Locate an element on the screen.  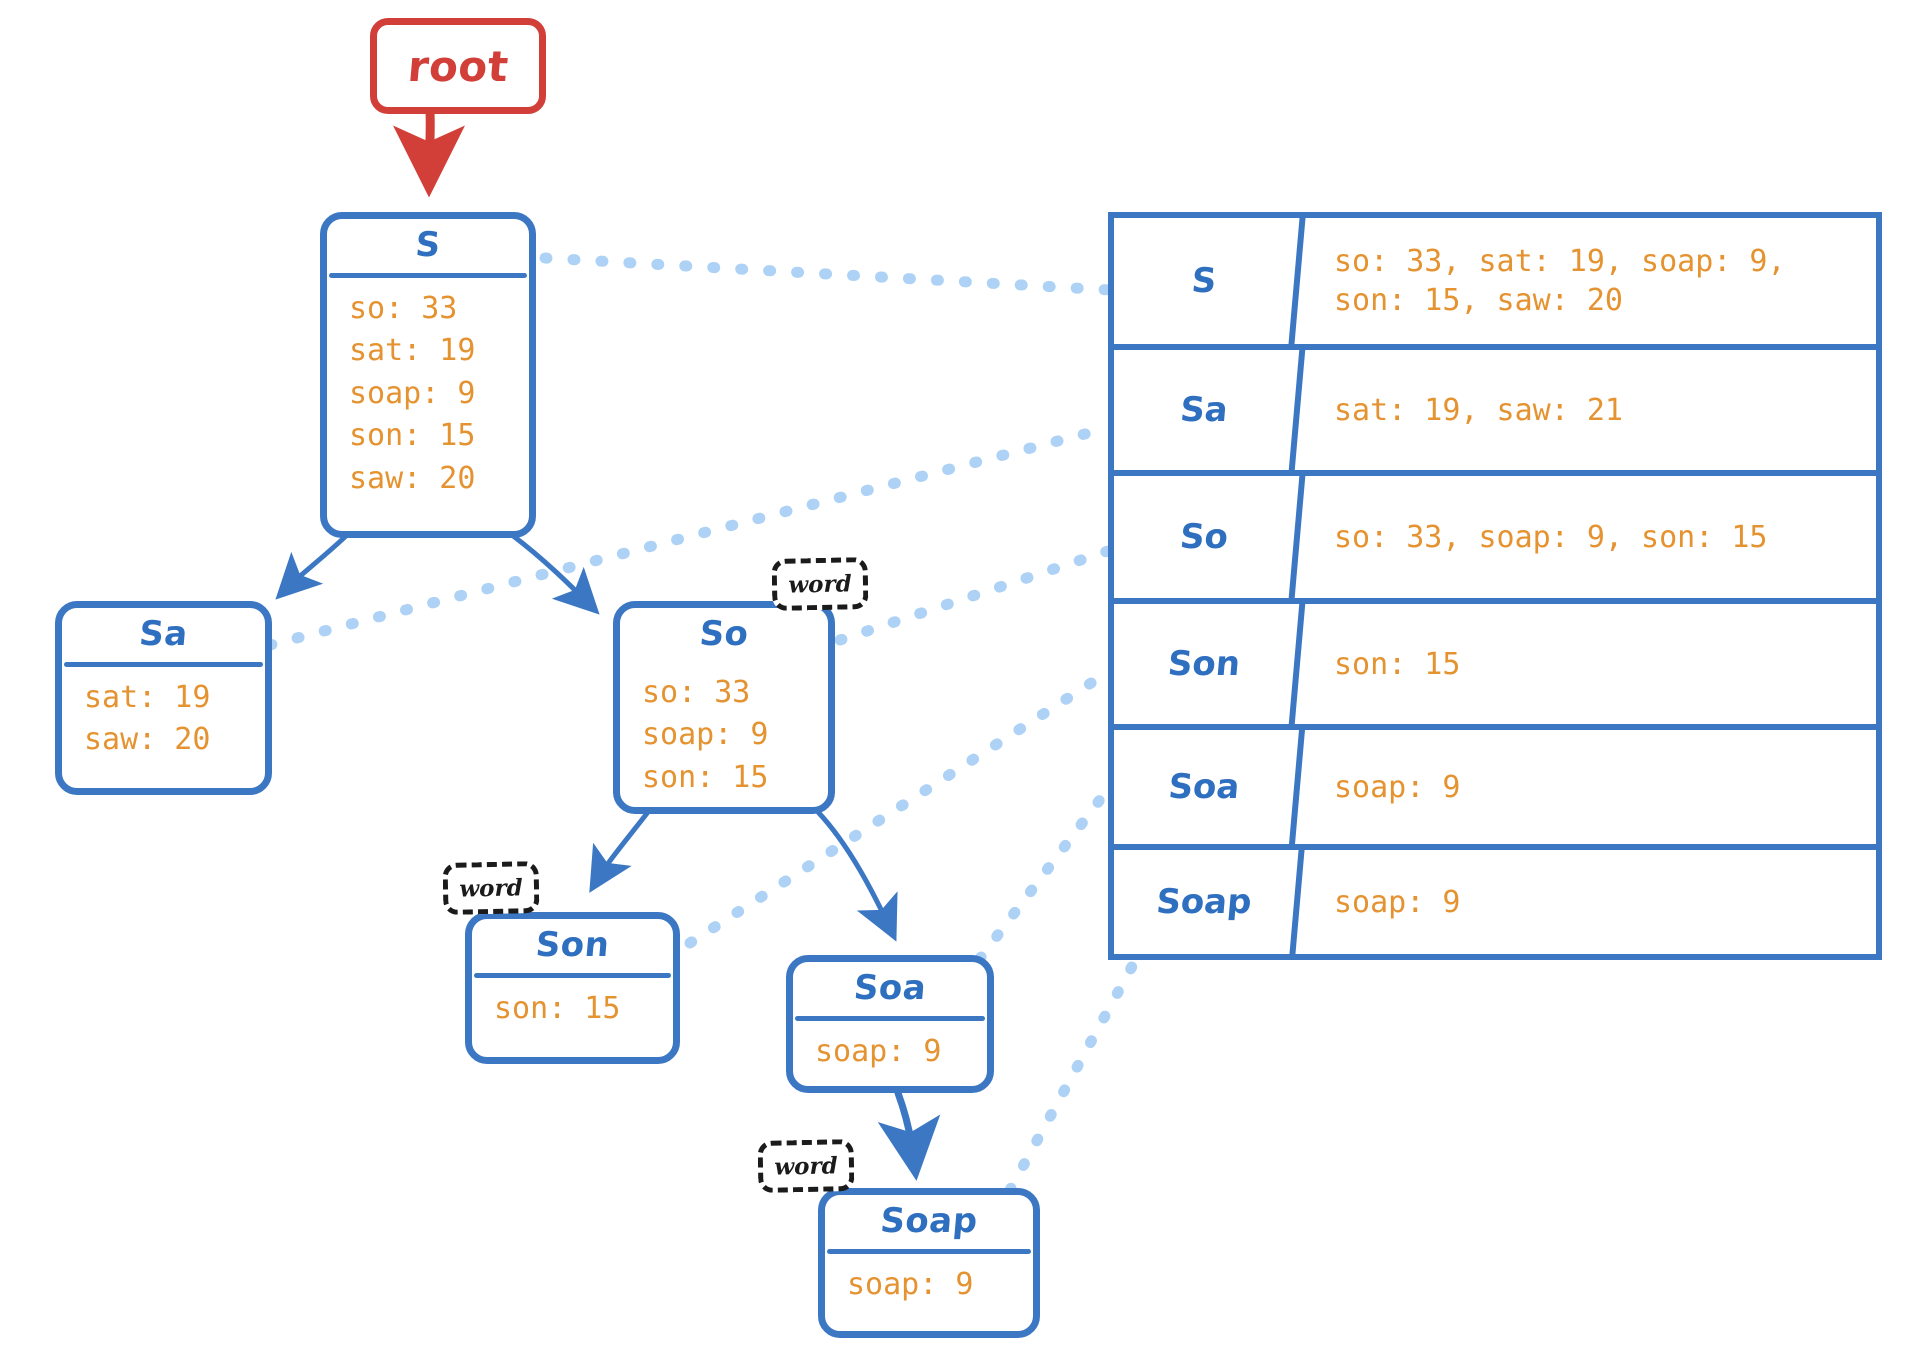
node-s: S so: 33 sat: 19 soap: 9 son: 15 saw: 20 is located at coordinates (428, 375).